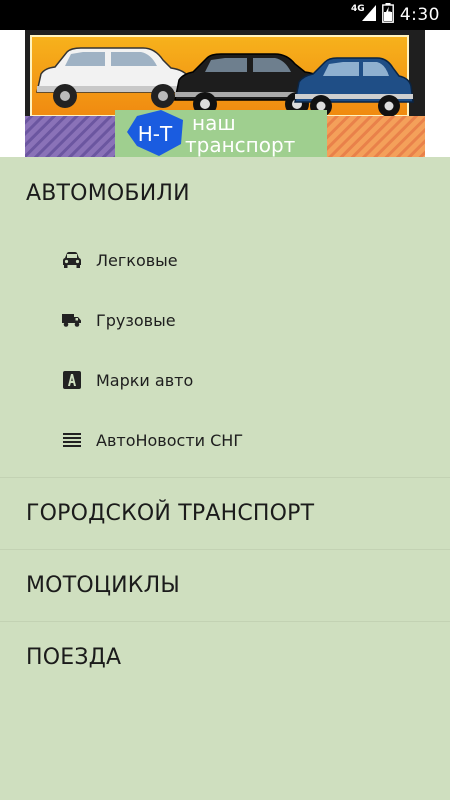 The width and height of the screenshot is (450, 800). Describe the element at coordinates (155, 134) in the screenshot. I see `logo-abbrev: Н-Т` at that location.